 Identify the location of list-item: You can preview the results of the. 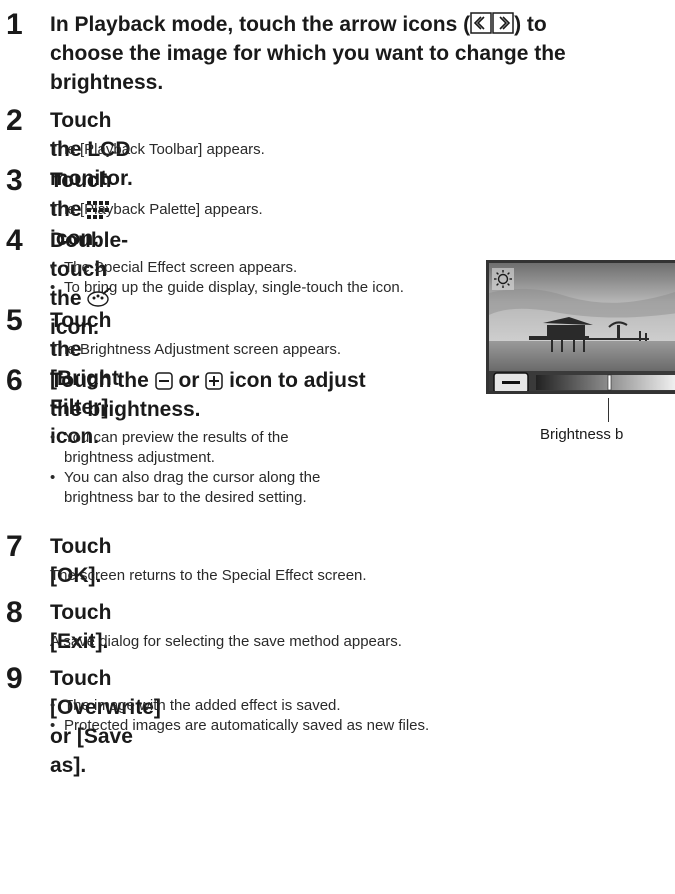
(260, 438).